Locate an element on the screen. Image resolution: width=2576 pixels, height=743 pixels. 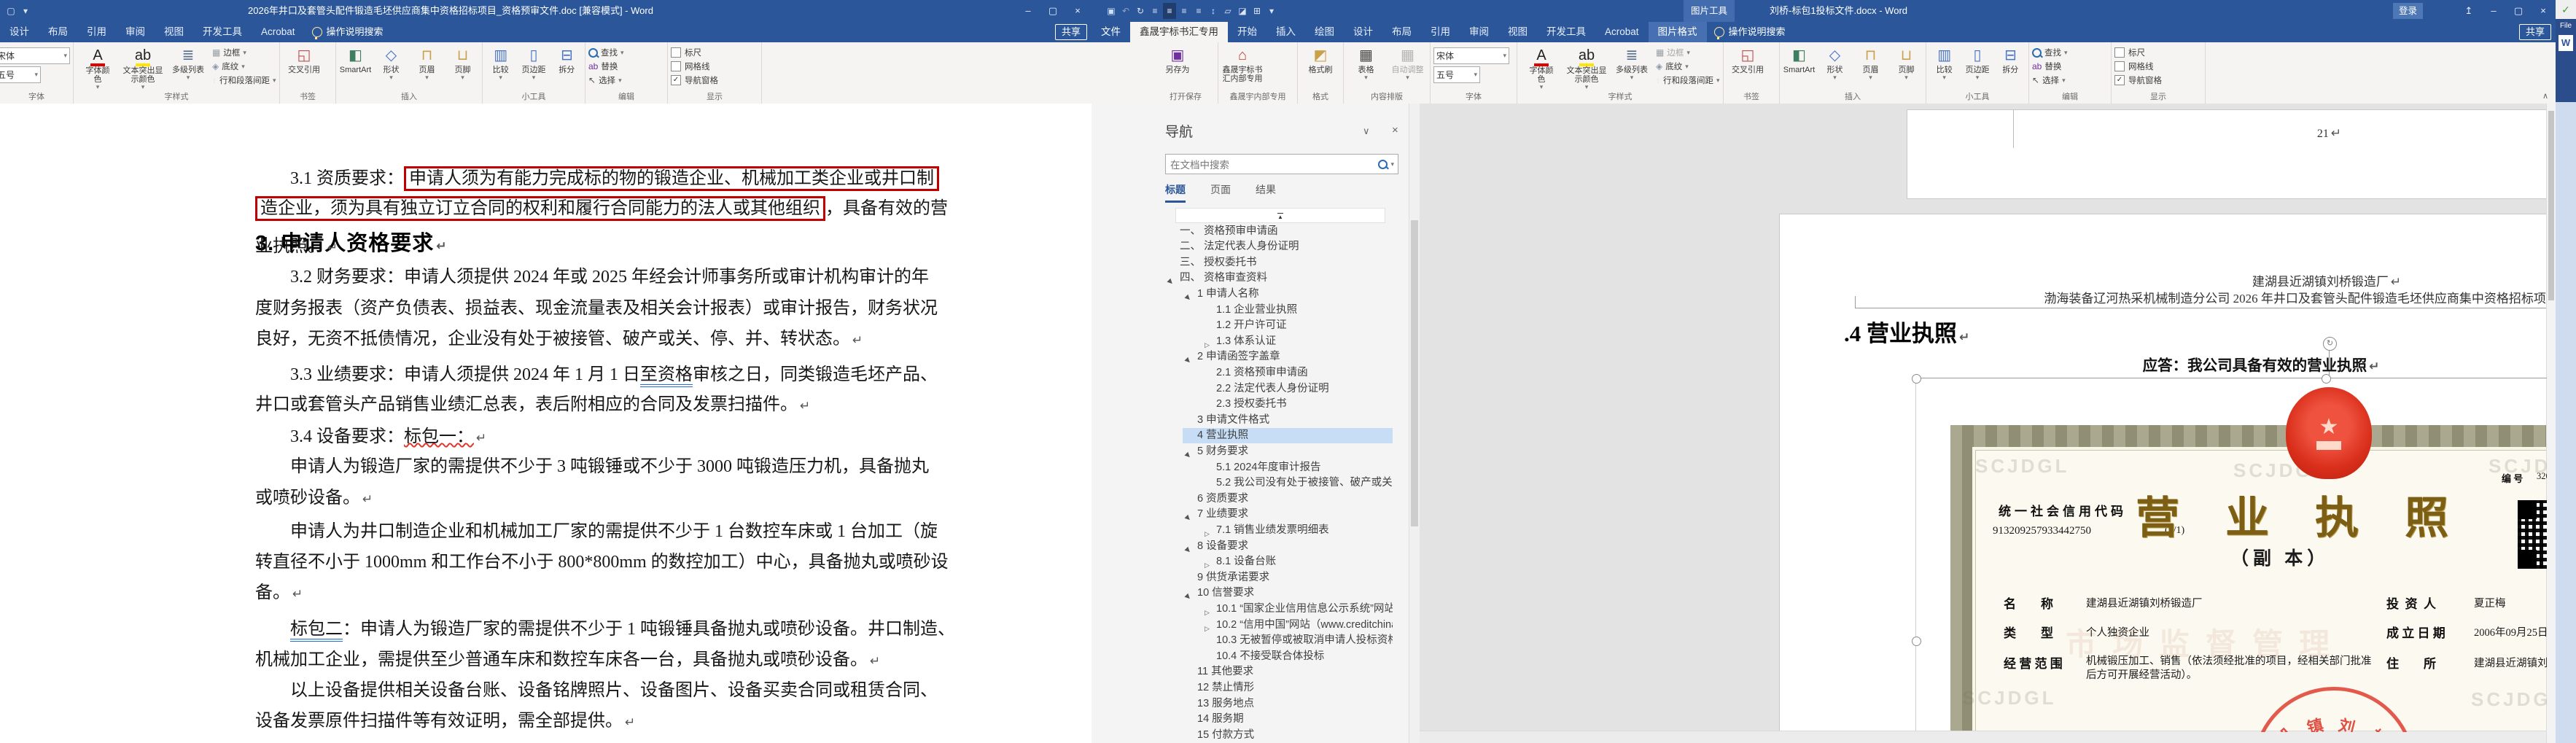
align-center-icon: ≡ is located at coordinates (1169, 11).